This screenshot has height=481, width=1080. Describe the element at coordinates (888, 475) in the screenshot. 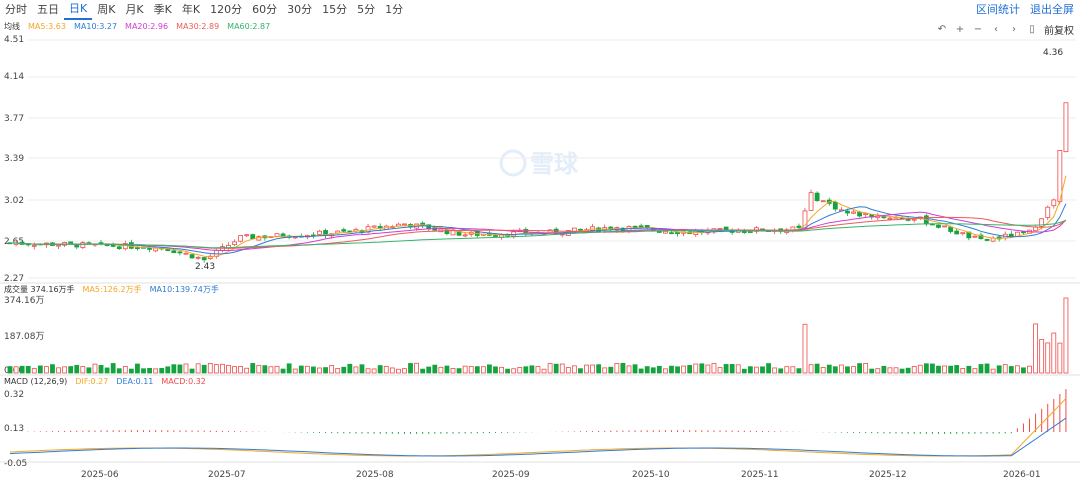

I see `date-axis-label: 2025-12` at that location.